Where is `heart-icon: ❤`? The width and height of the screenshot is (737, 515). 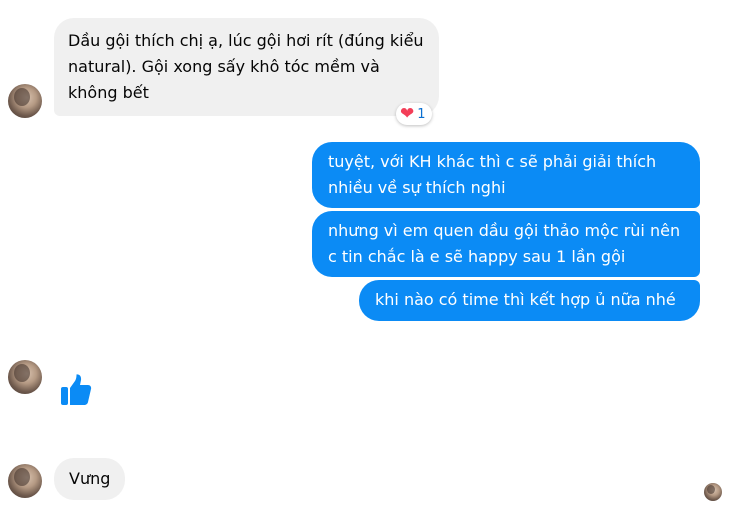
heart-icon: ❤ is located at coordinates (407, 113).